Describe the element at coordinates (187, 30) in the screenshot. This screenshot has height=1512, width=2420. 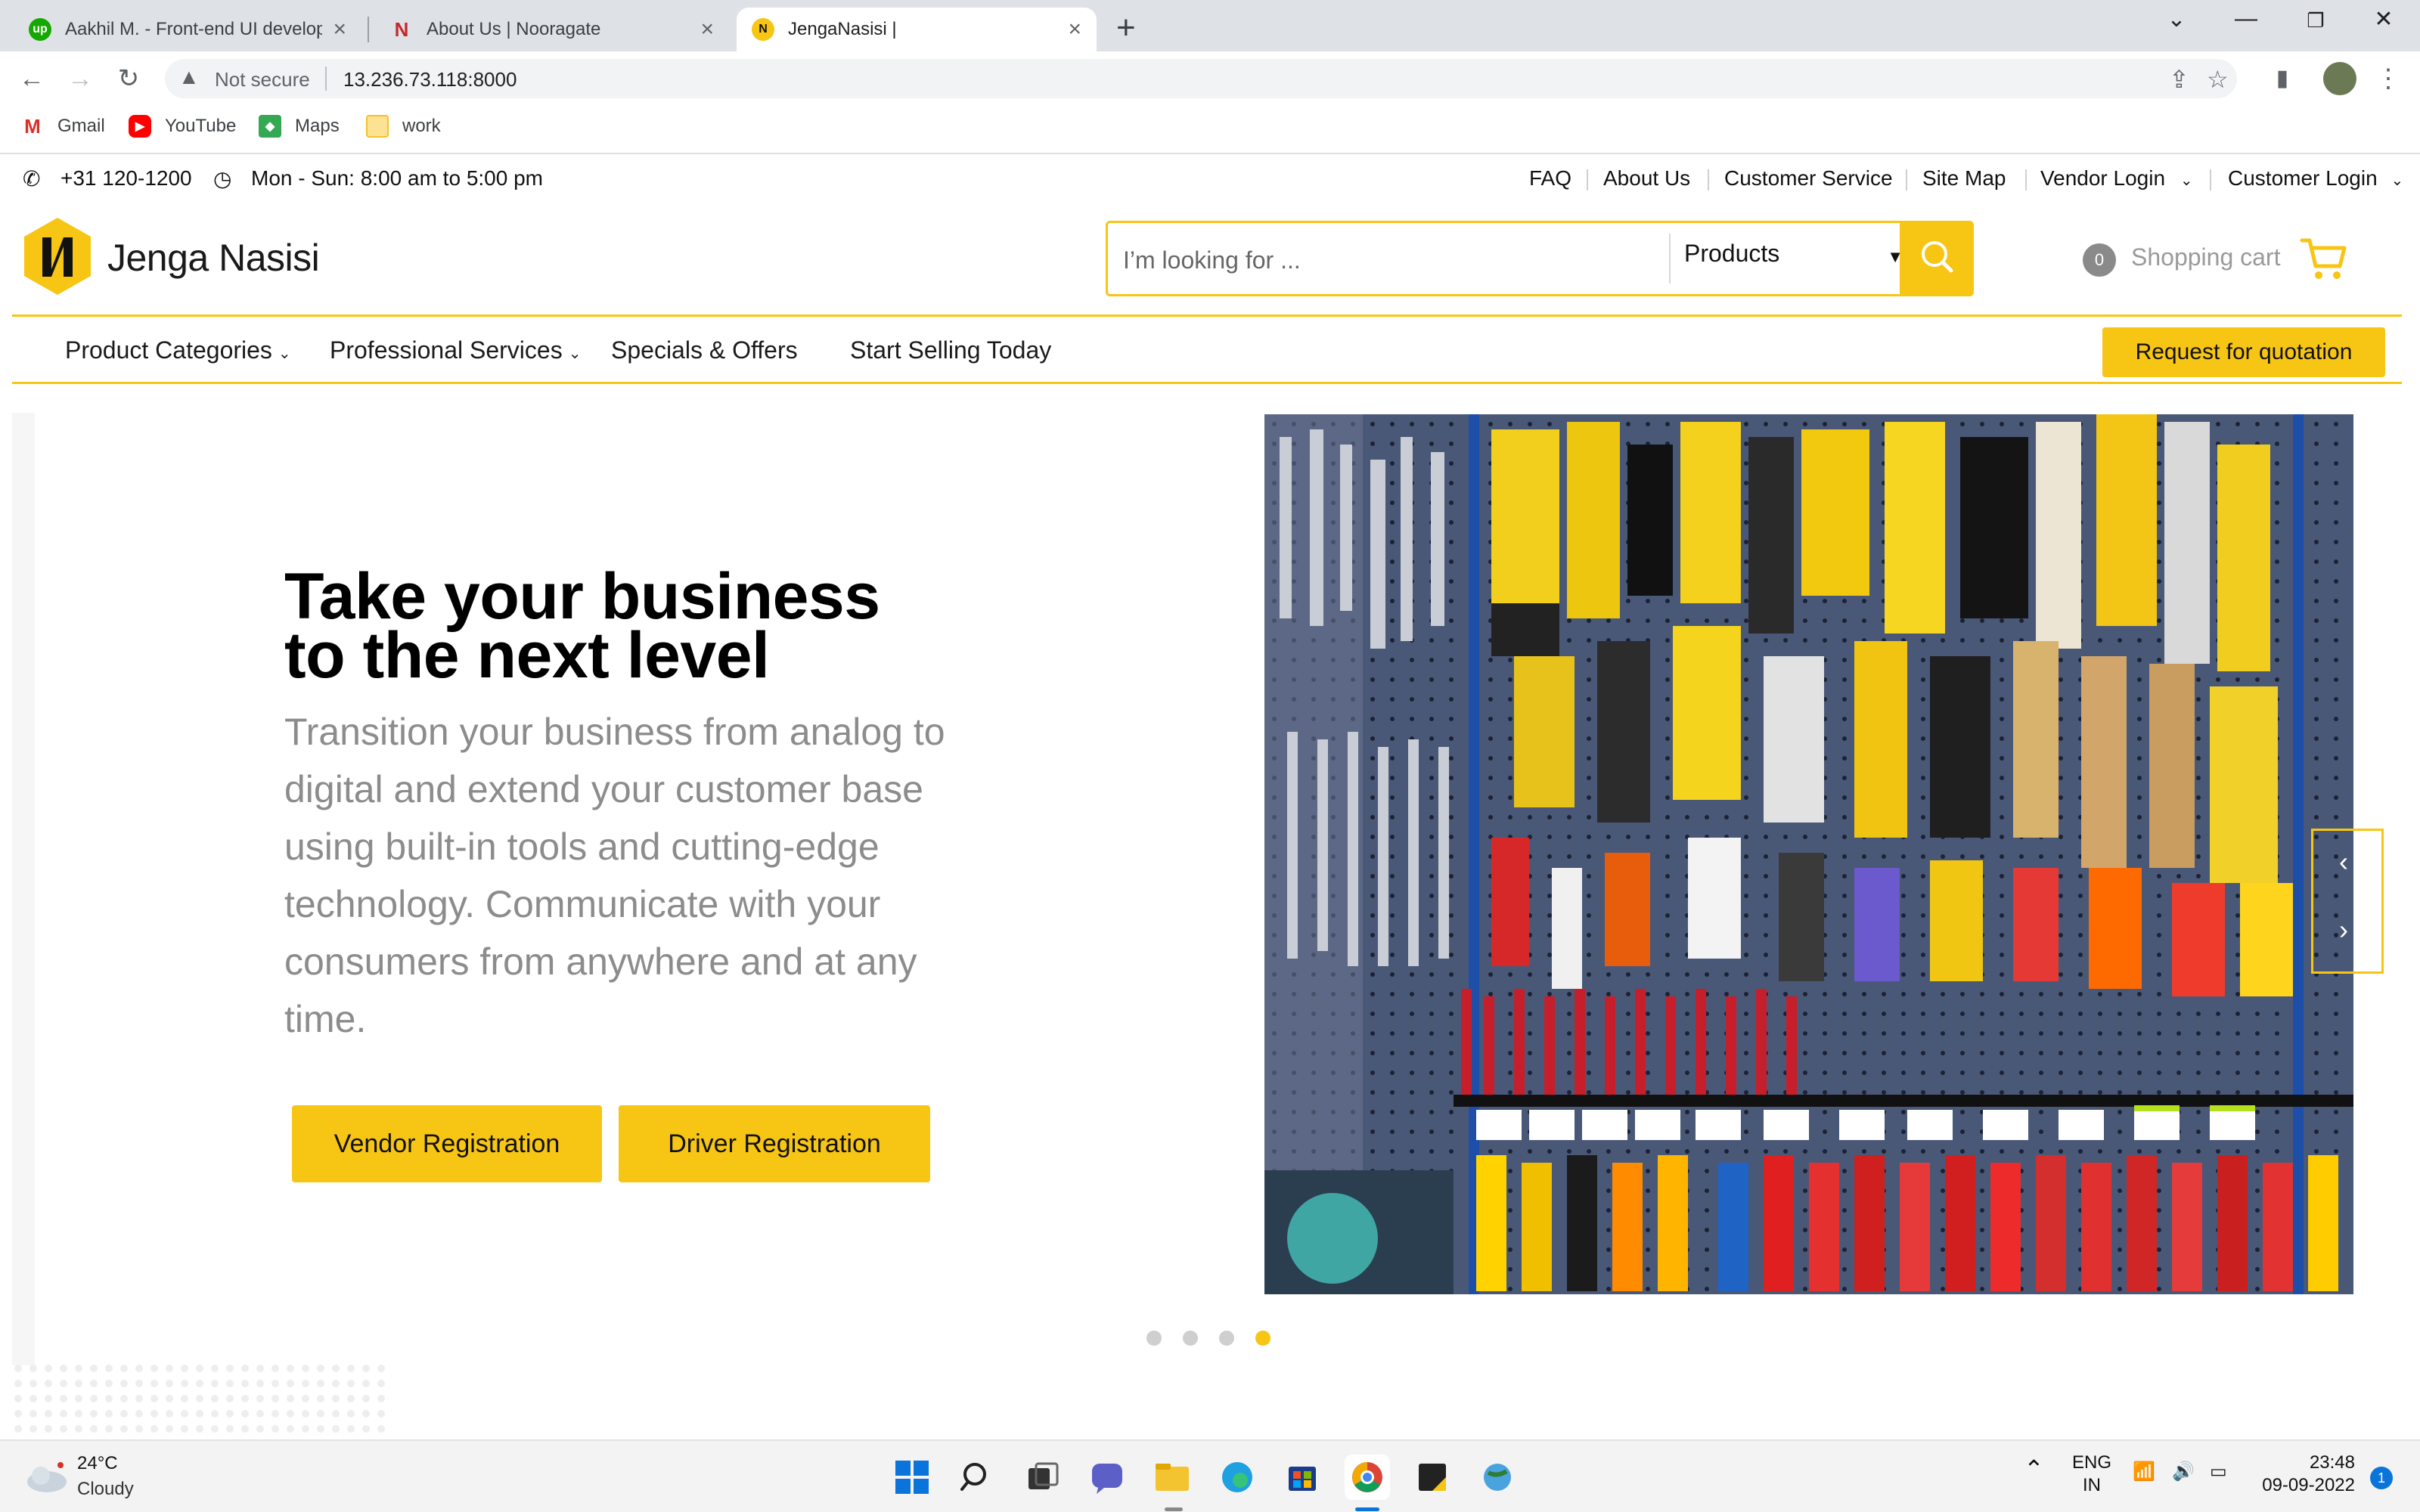
I see `tab-upwork: up Aakhil M. - Front-end UI develop ×` at that location.